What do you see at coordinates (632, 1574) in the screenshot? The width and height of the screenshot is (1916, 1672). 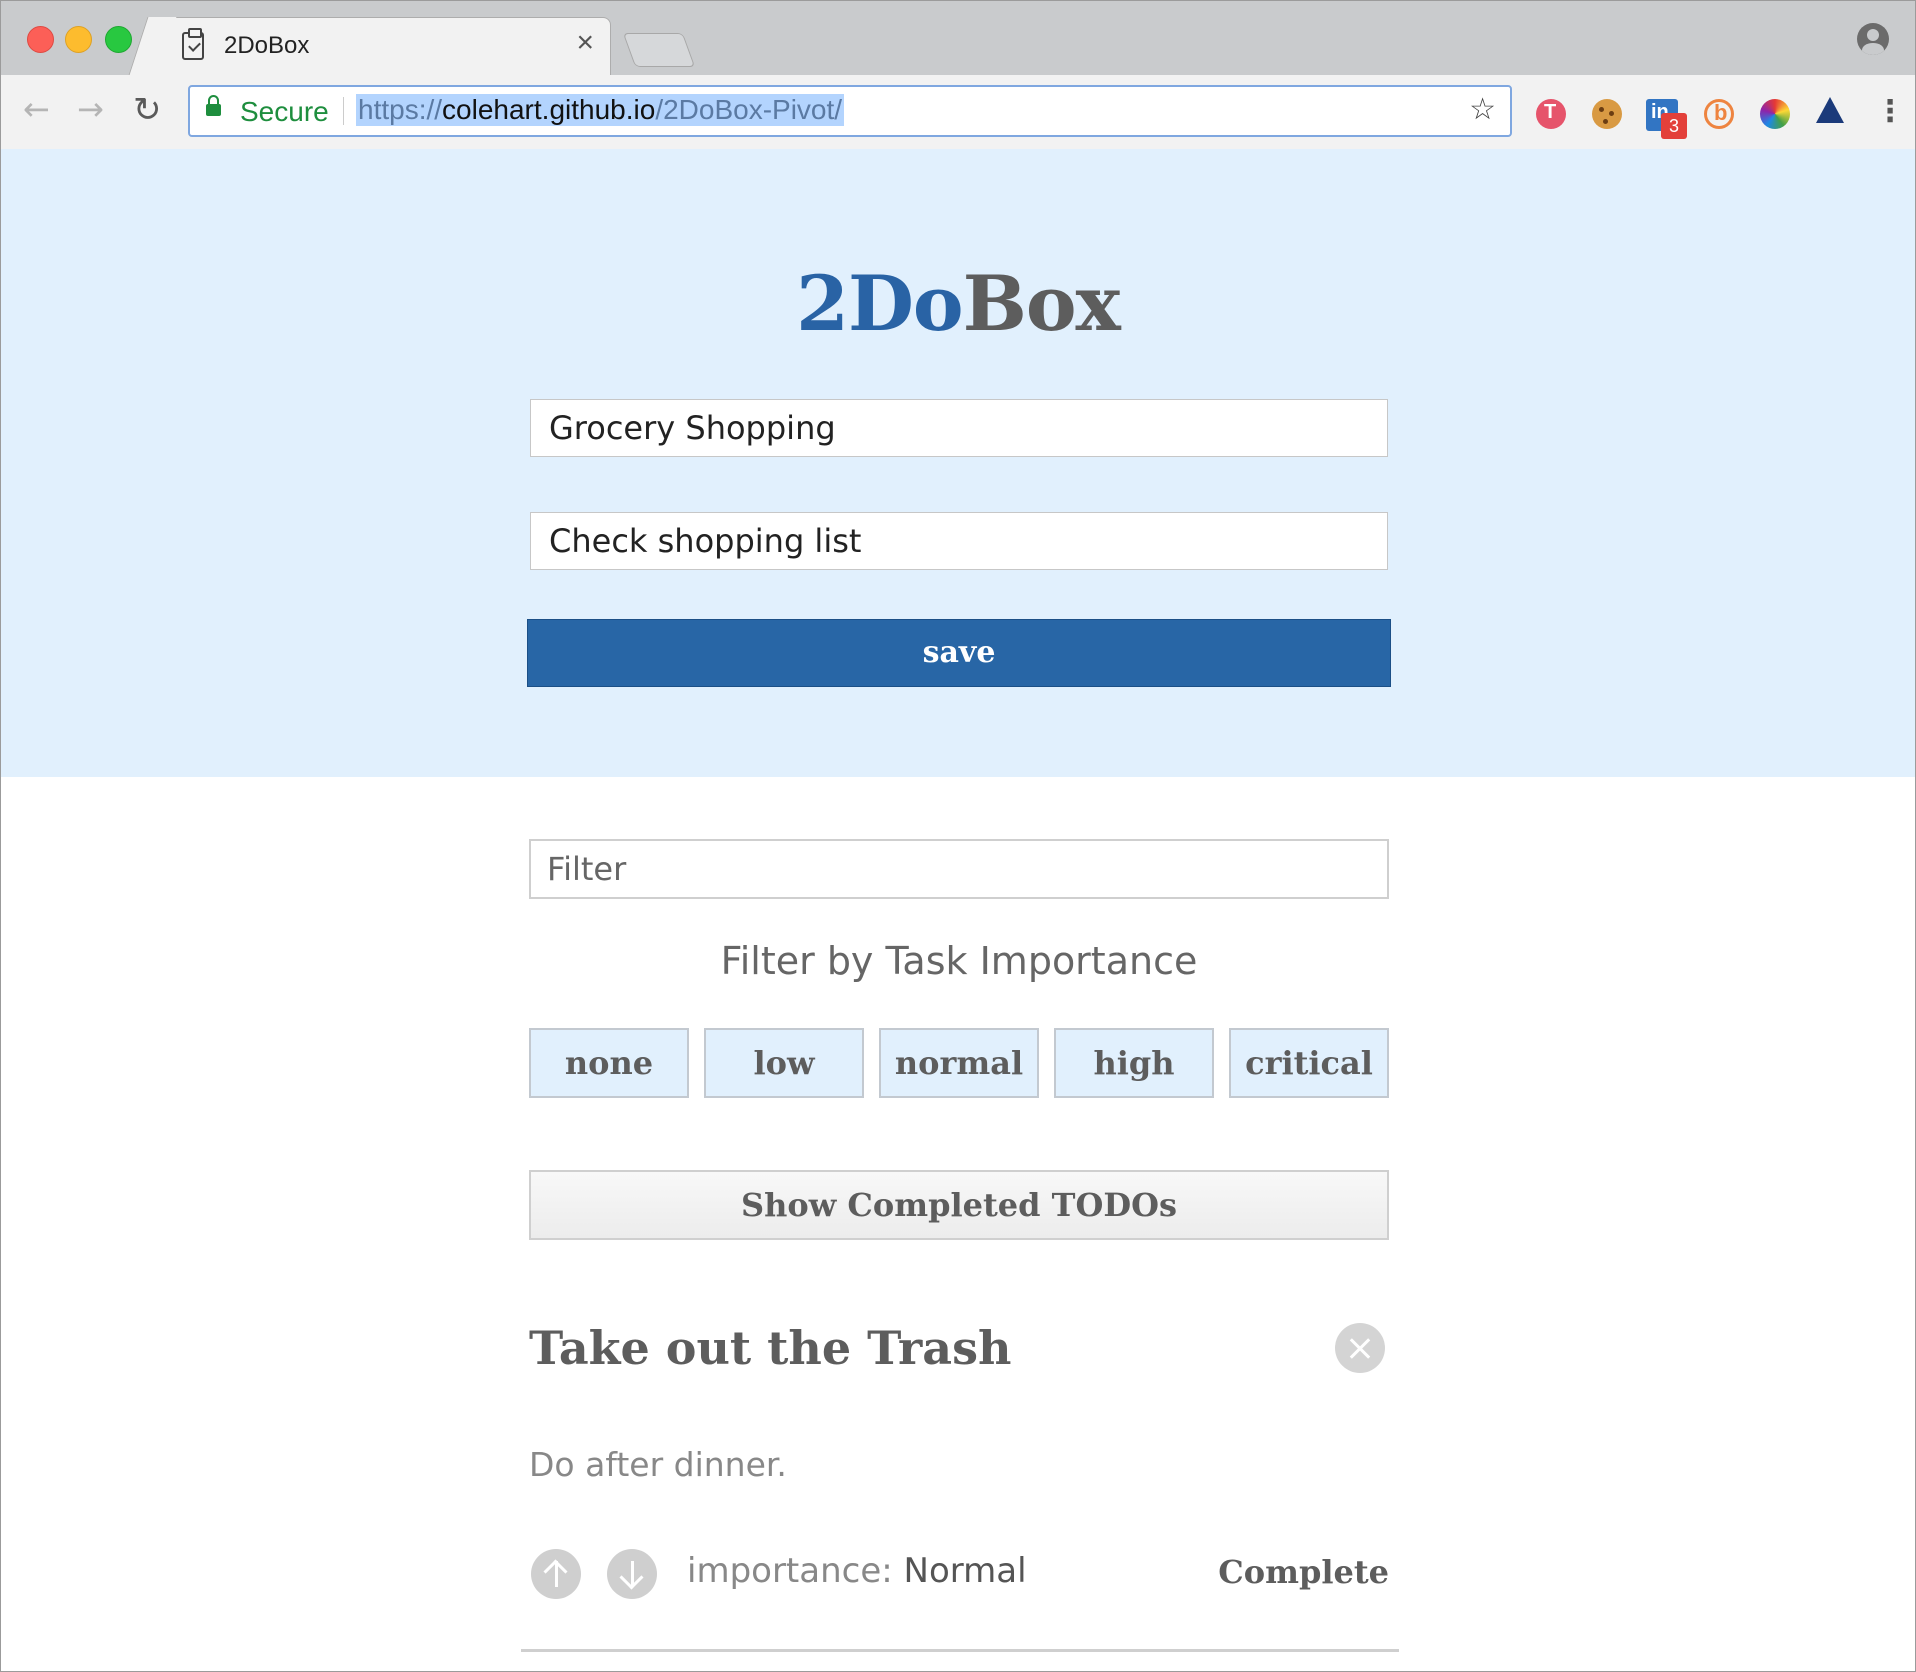 I see `downvote-arrow-icon` at bounding box center [632, 1574].